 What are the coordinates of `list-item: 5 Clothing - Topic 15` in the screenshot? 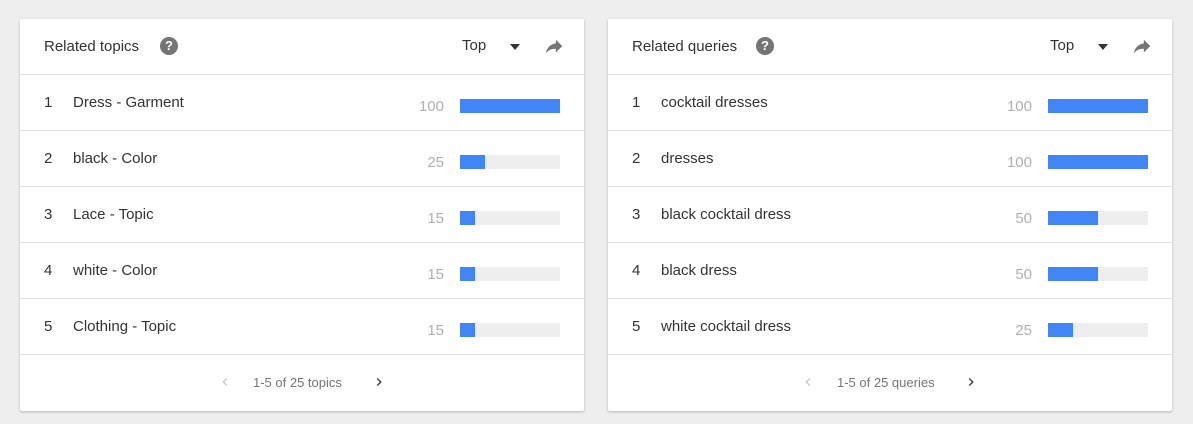 It's located at (302, 327).